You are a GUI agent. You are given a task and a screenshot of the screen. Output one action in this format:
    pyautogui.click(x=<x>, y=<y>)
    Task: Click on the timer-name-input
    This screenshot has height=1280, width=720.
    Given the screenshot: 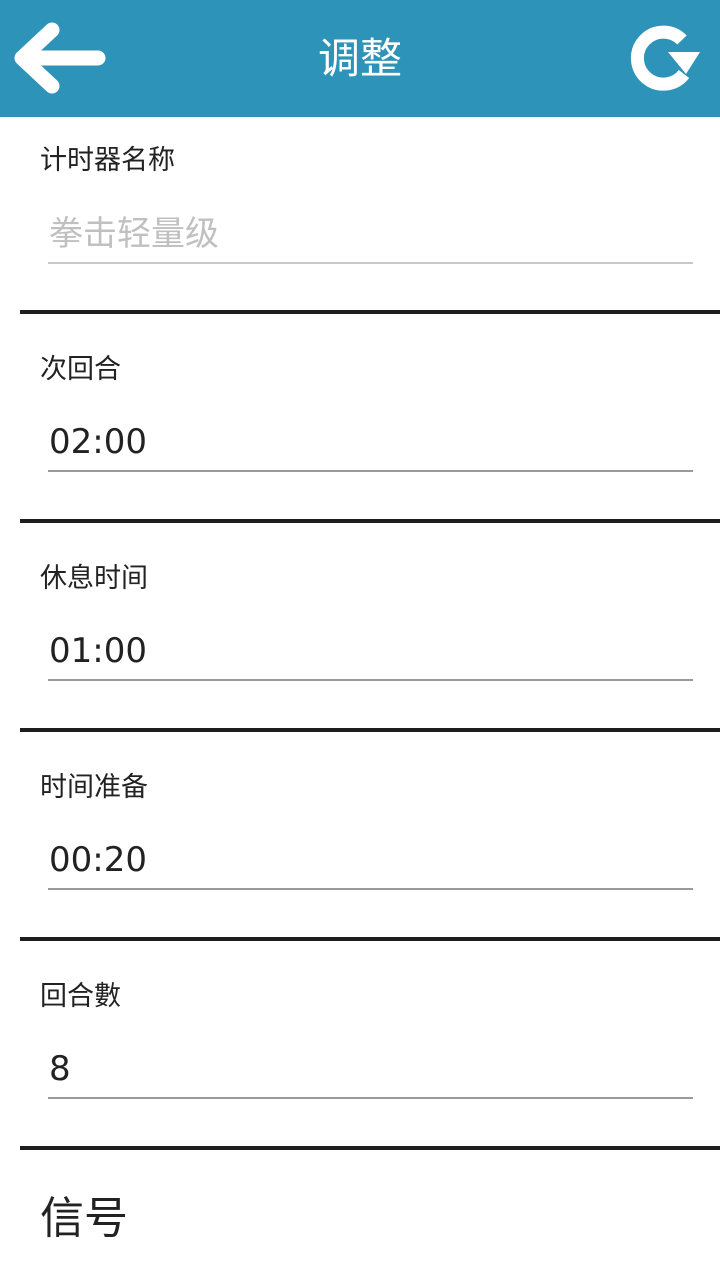 What is the action you would take?
    pyautogui.click(x=370, y=235)
    